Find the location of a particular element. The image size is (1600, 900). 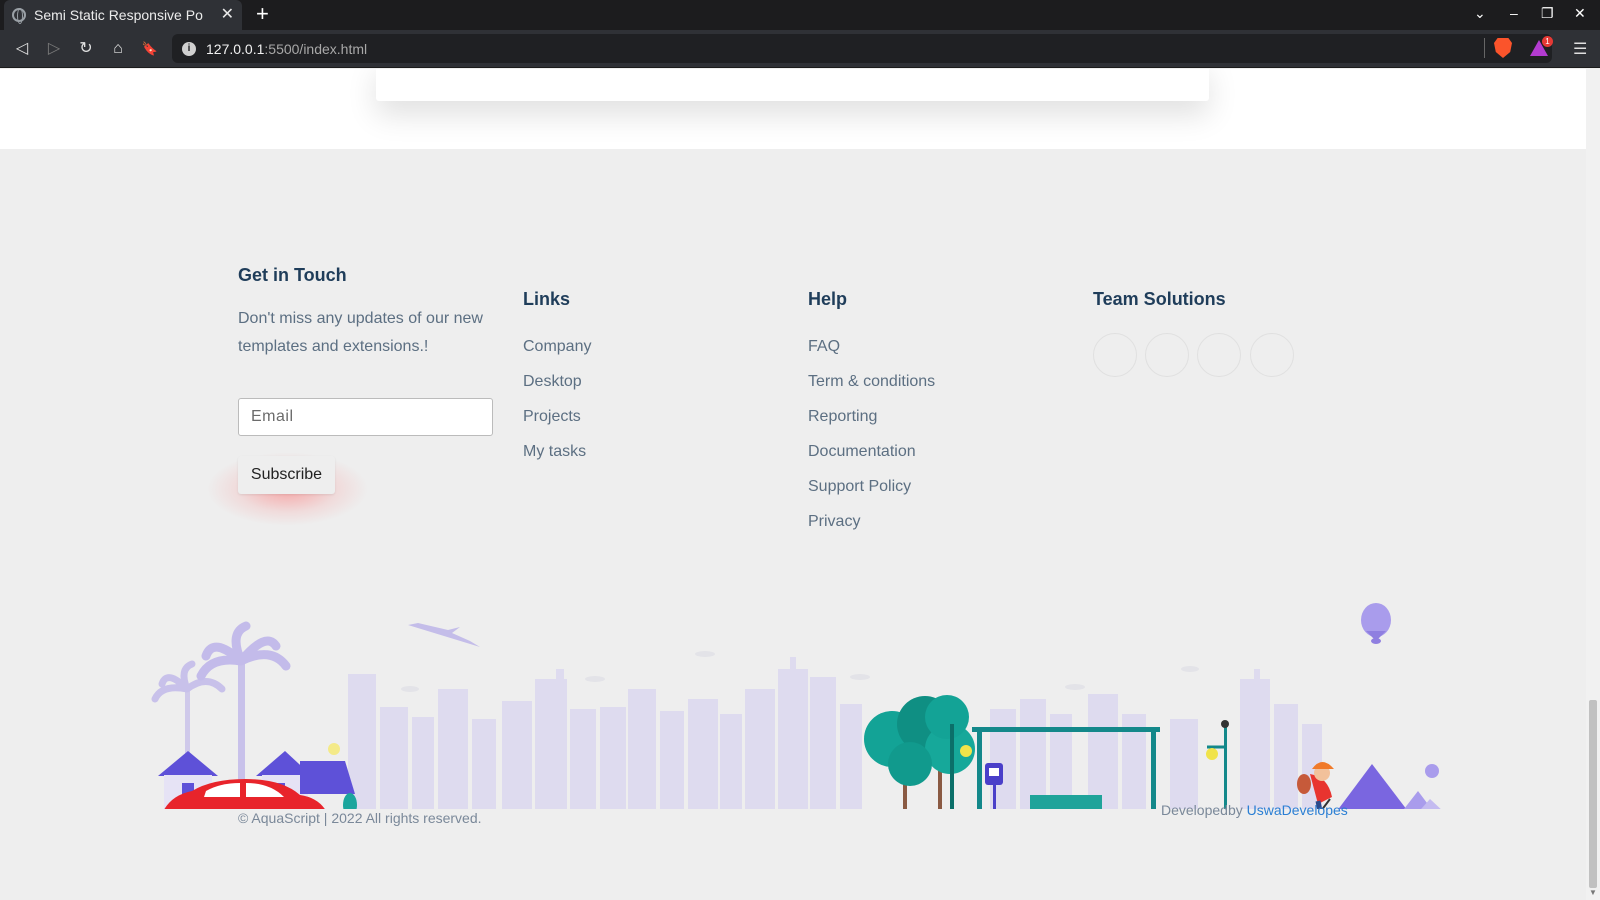

team-solutions-column: Team Solutions is located at coordinates (1243, 299).